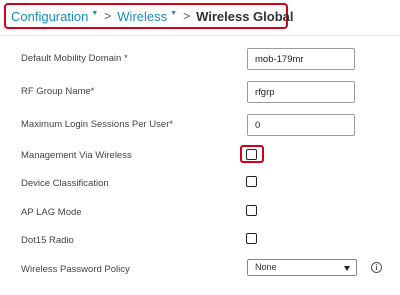 This screenshot has width=400, height=295. I want to click on dot15-radio-label: Dot15 Radio, so click(47, 240).